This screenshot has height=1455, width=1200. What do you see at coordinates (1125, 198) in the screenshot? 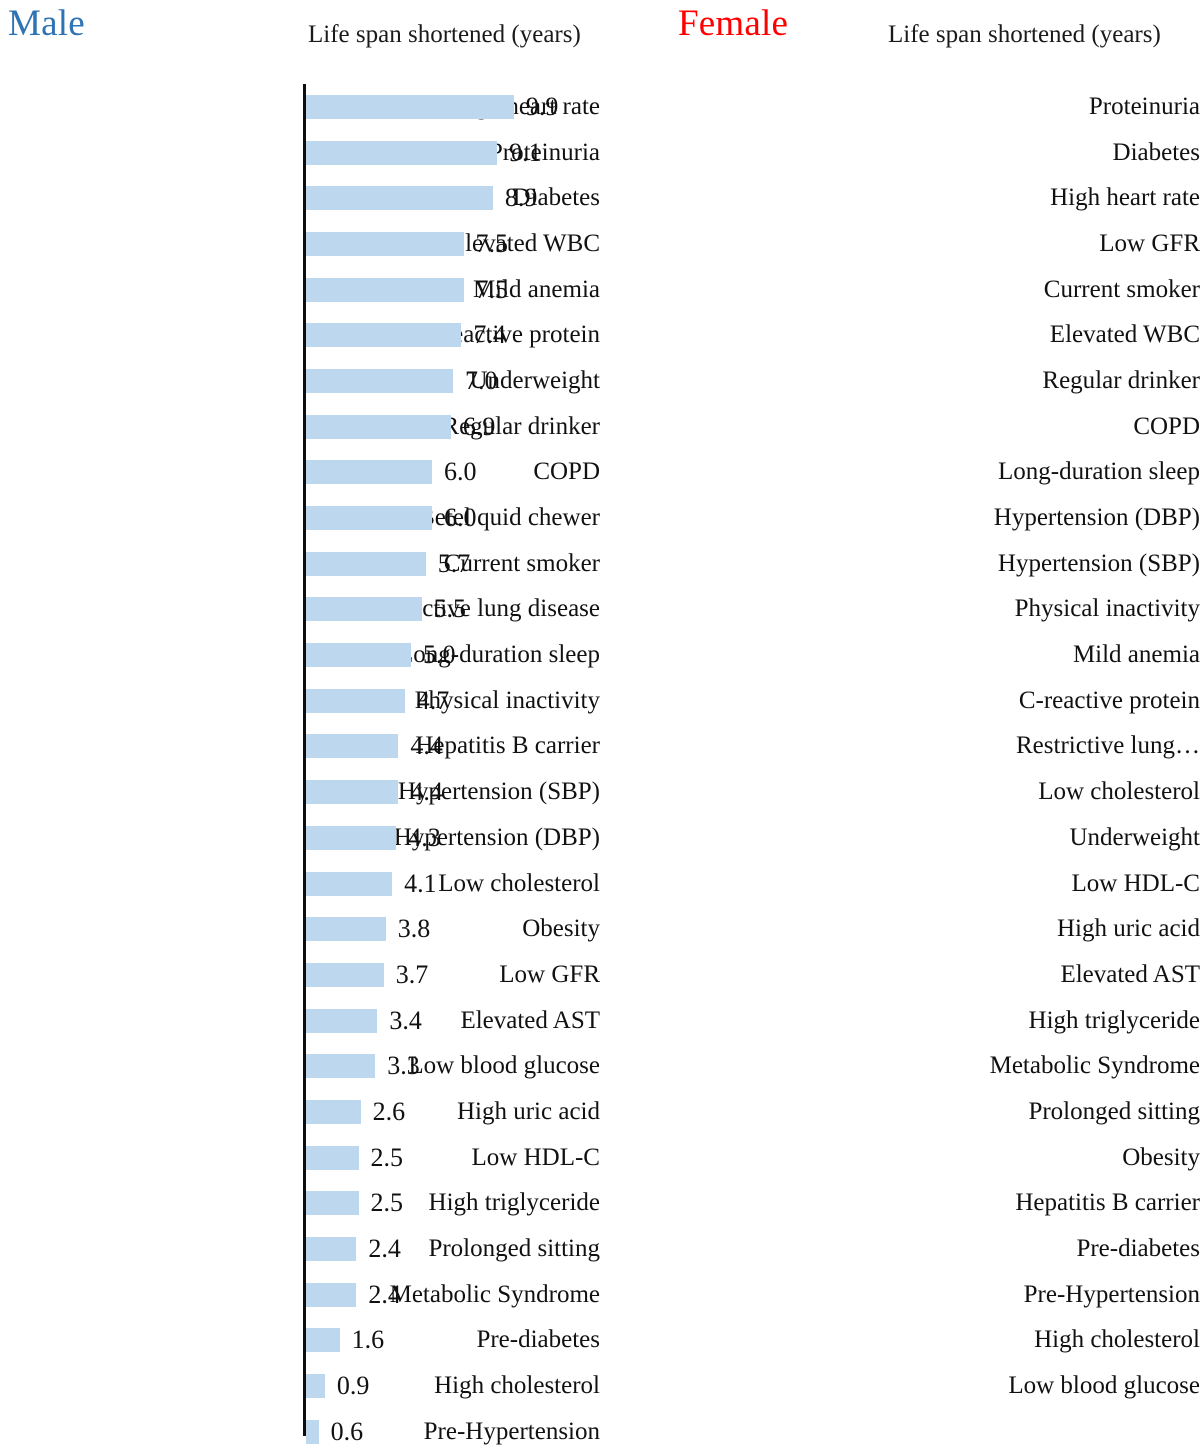
I see `bar-category-label: High heart rate` at bounding box center [1125, 198].